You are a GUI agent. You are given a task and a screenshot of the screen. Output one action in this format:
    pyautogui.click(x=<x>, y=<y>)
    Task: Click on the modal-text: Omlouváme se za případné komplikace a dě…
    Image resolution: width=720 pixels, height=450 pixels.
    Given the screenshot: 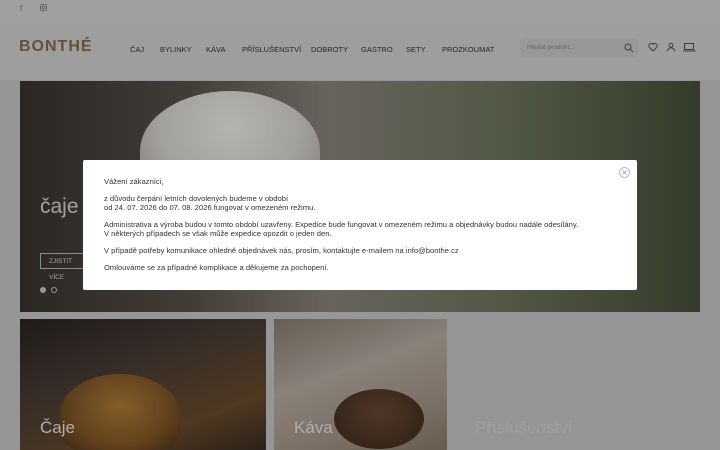 What is the action you would take?
    pyautogui.click(x=216, y=267)
    